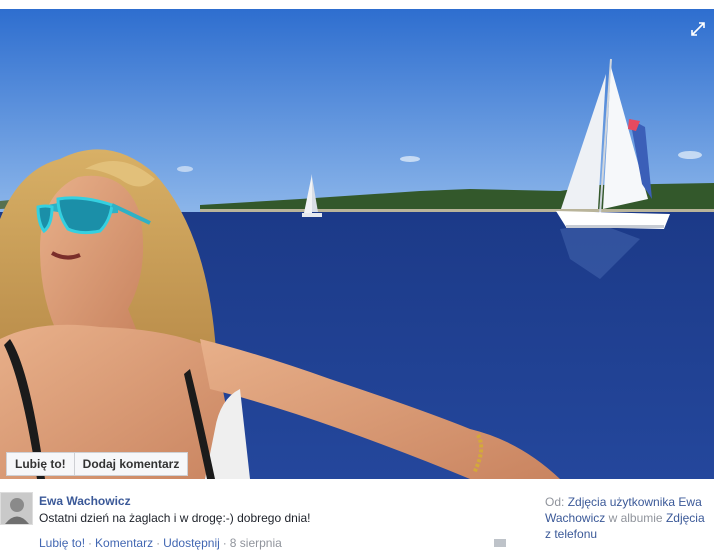  What do you see at coordinates (62, 543) in the screenshot?
I see `meta-like-link: Lubię to!` at bounding box center [62, 543].